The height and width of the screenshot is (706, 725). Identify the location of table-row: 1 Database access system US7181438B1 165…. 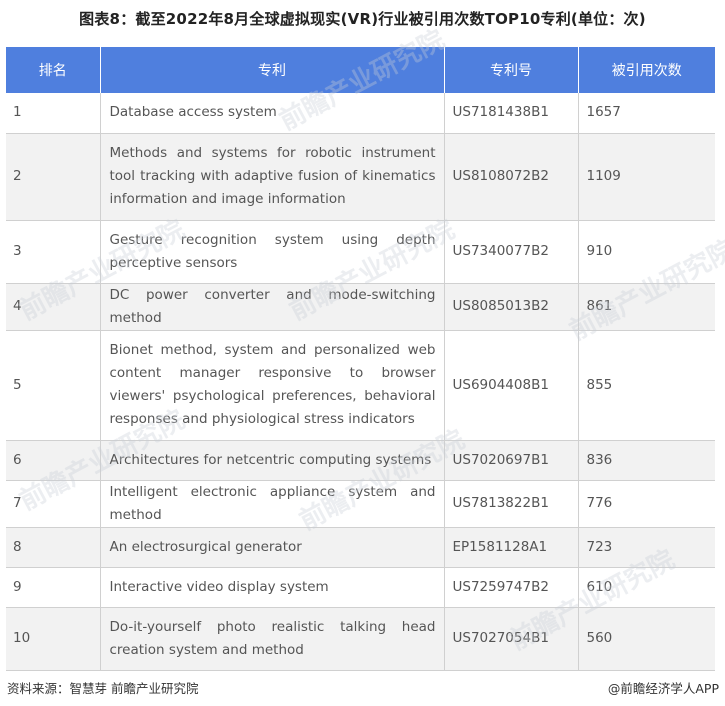
(360, 113).